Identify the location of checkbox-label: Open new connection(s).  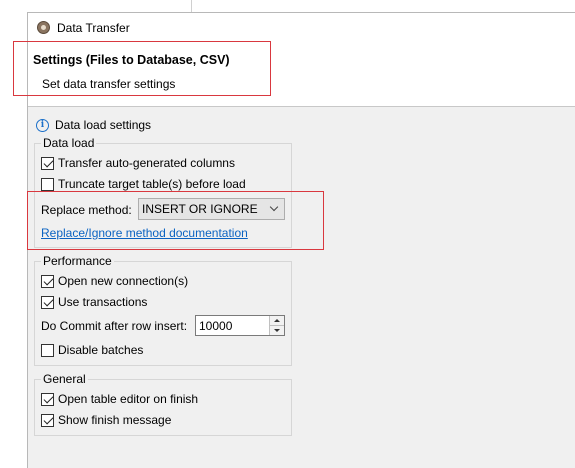
(123, 281).